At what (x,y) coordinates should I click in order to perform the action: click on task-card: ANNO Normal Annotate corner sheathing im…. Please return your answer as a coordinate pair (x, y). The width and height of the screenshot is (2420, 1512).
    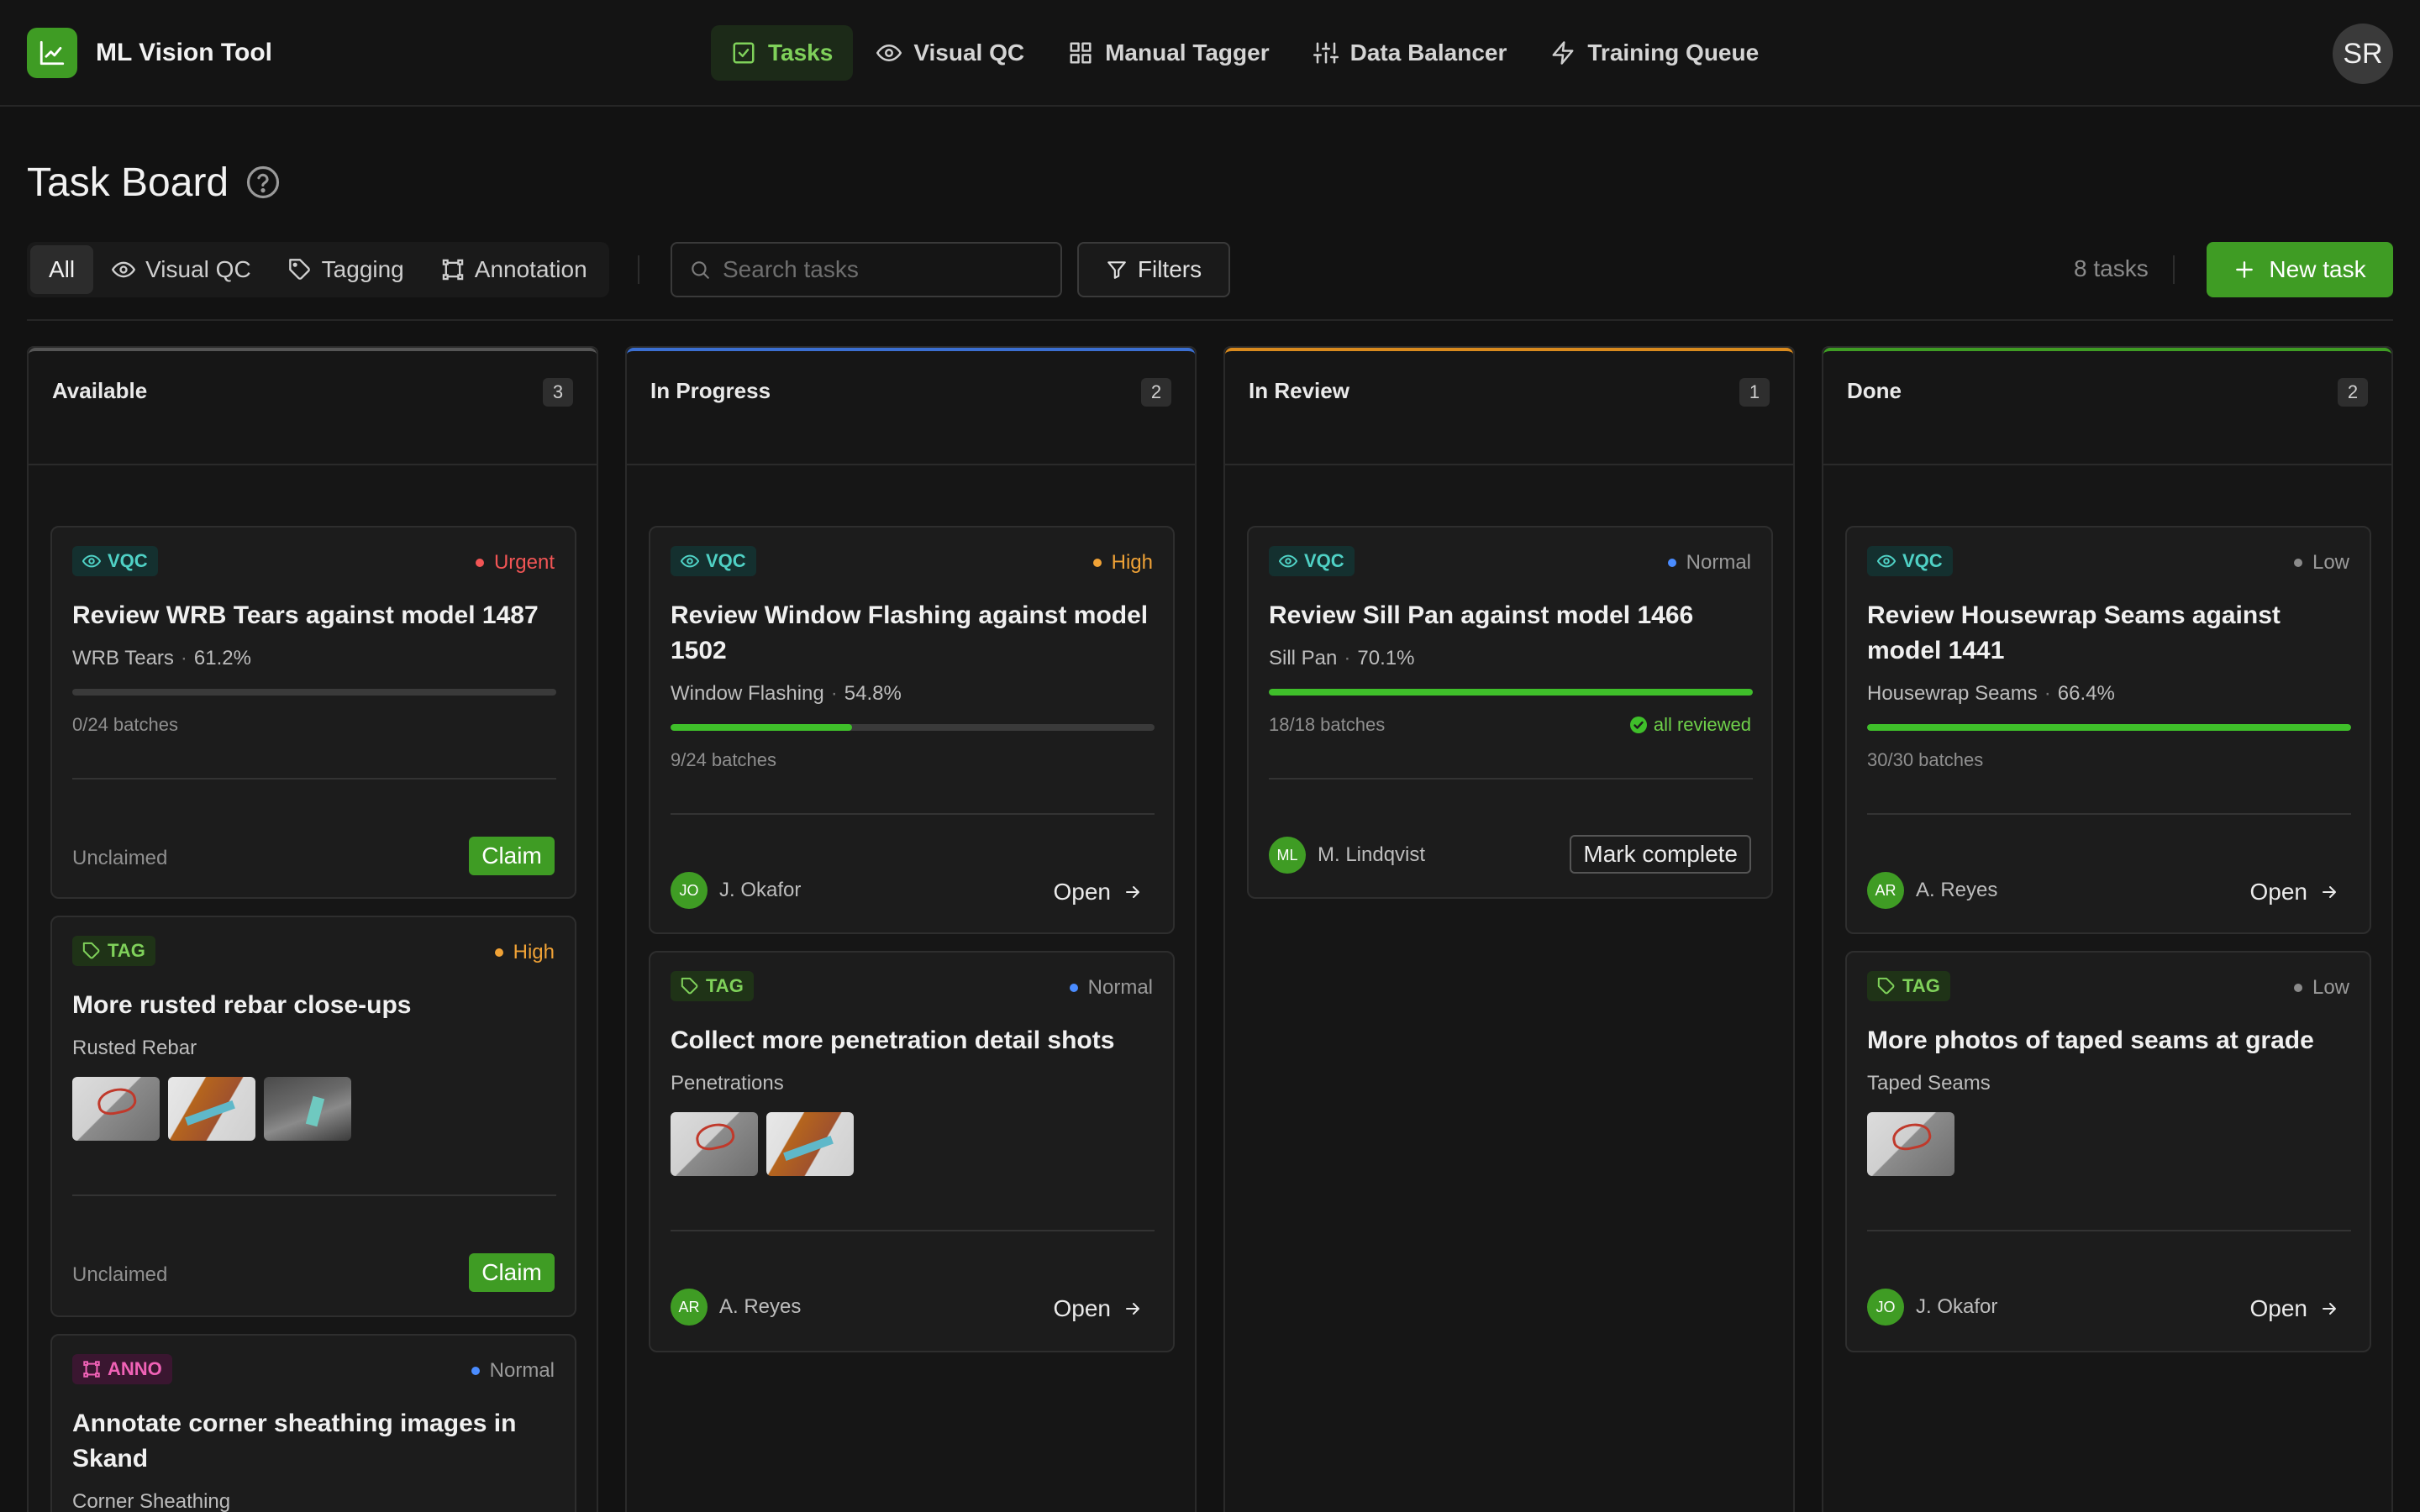
    Looking at the image, I should click on (313, 1423).